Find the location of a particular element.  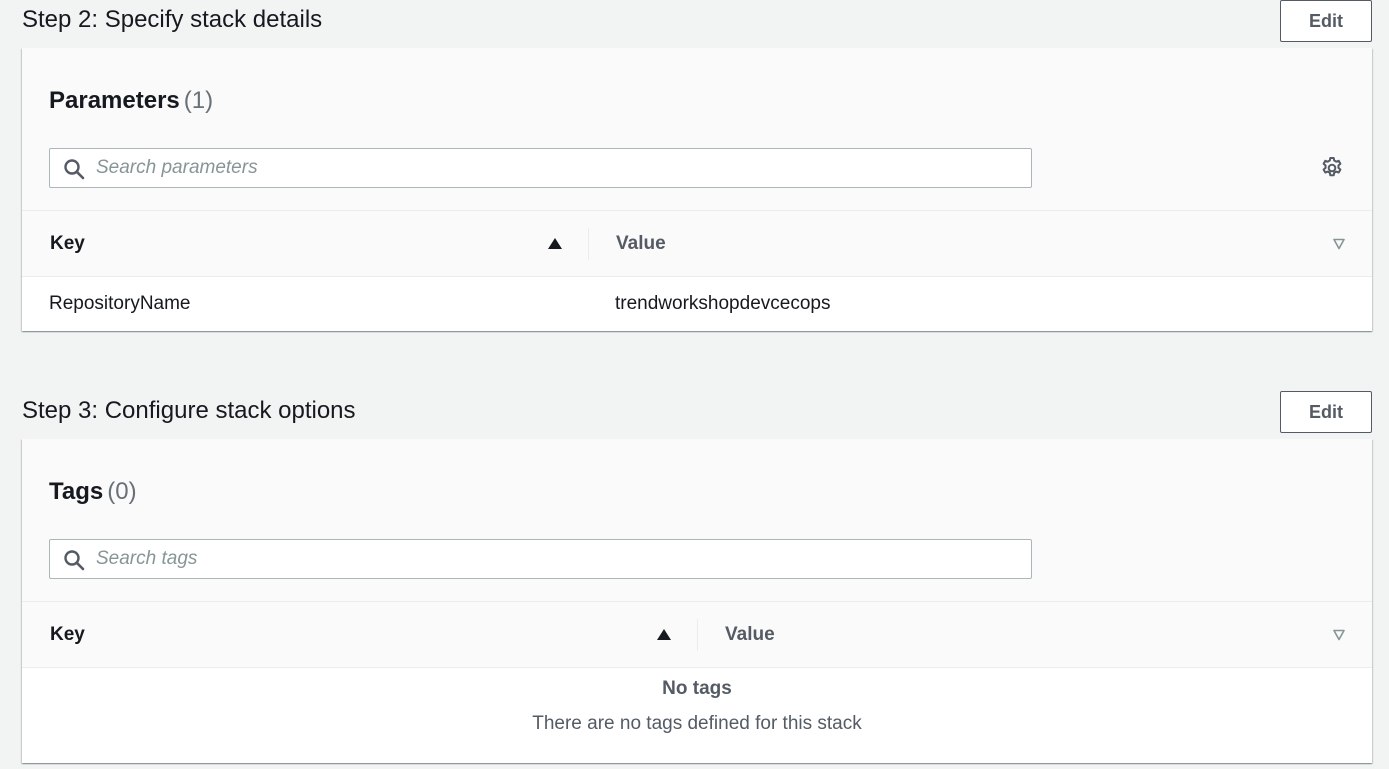

tags-title: Tags (0) is located at coordinates (93, 492).